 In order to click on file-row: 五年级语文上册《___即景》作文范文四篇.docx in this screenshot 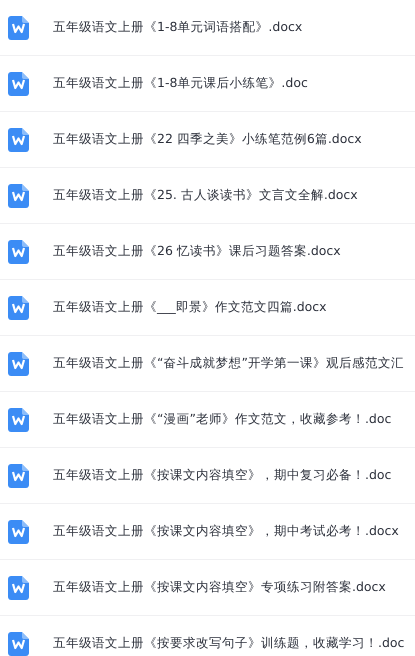, I will do `click(207, 308)`.